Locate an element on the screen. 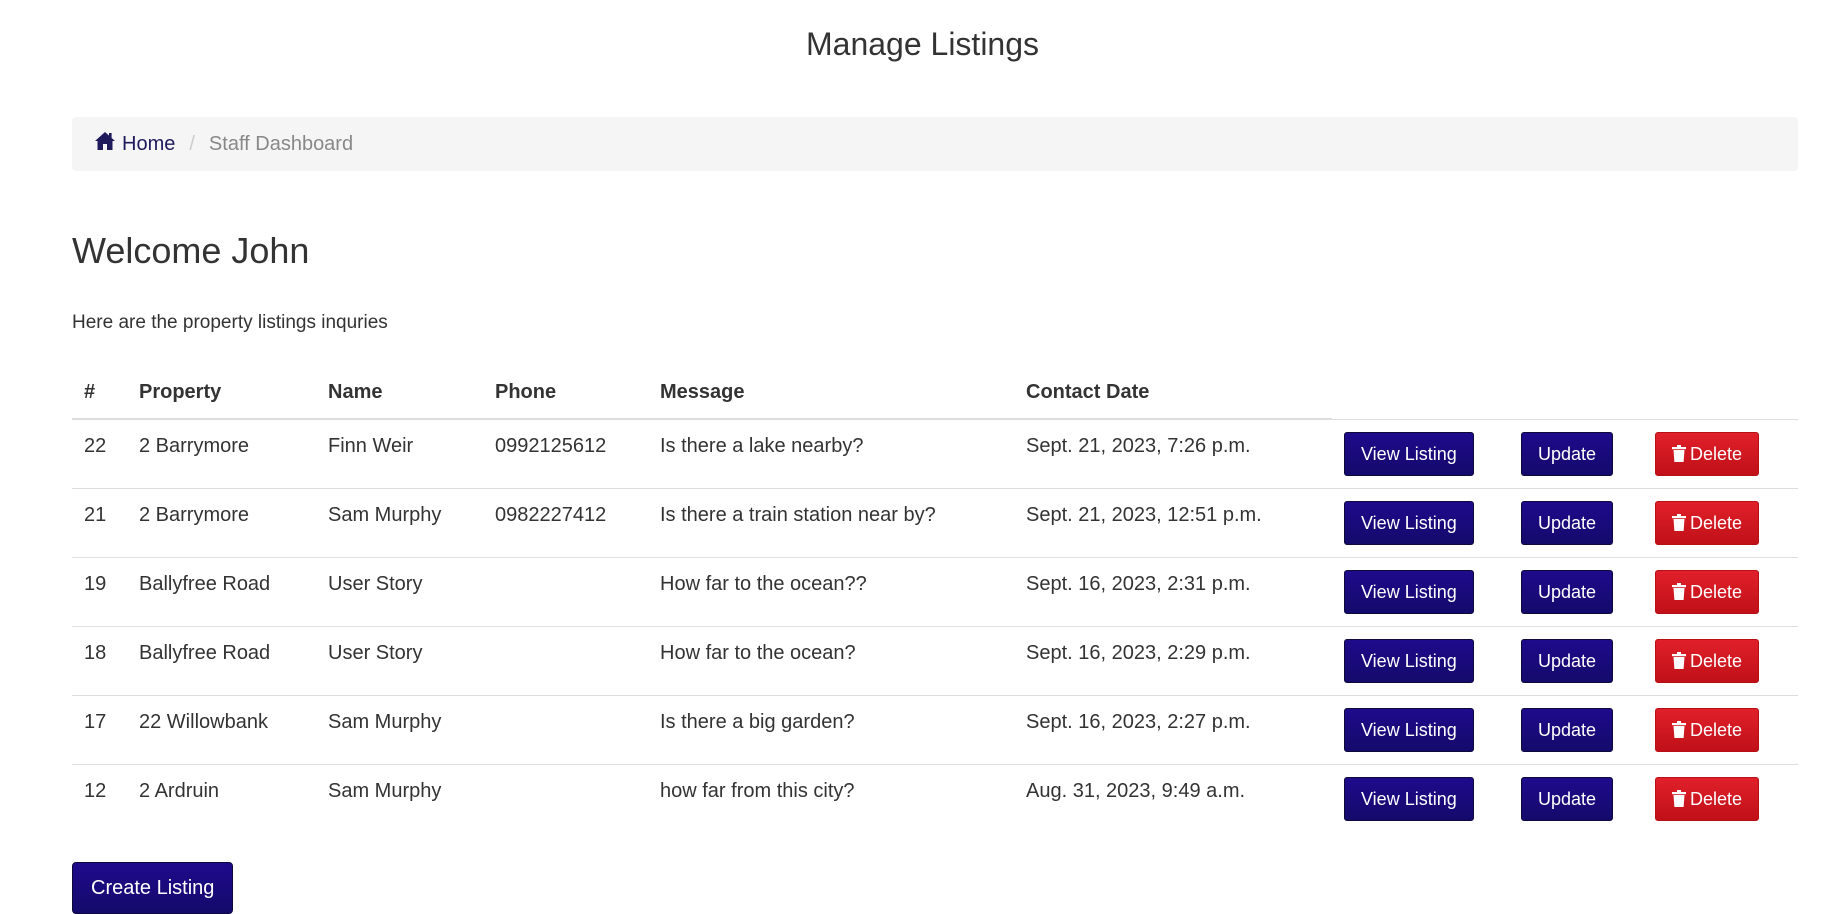 This screenshot has width=1845, height=914. cell-message: How far to the ocean?? is located at coordinates (831, 591).